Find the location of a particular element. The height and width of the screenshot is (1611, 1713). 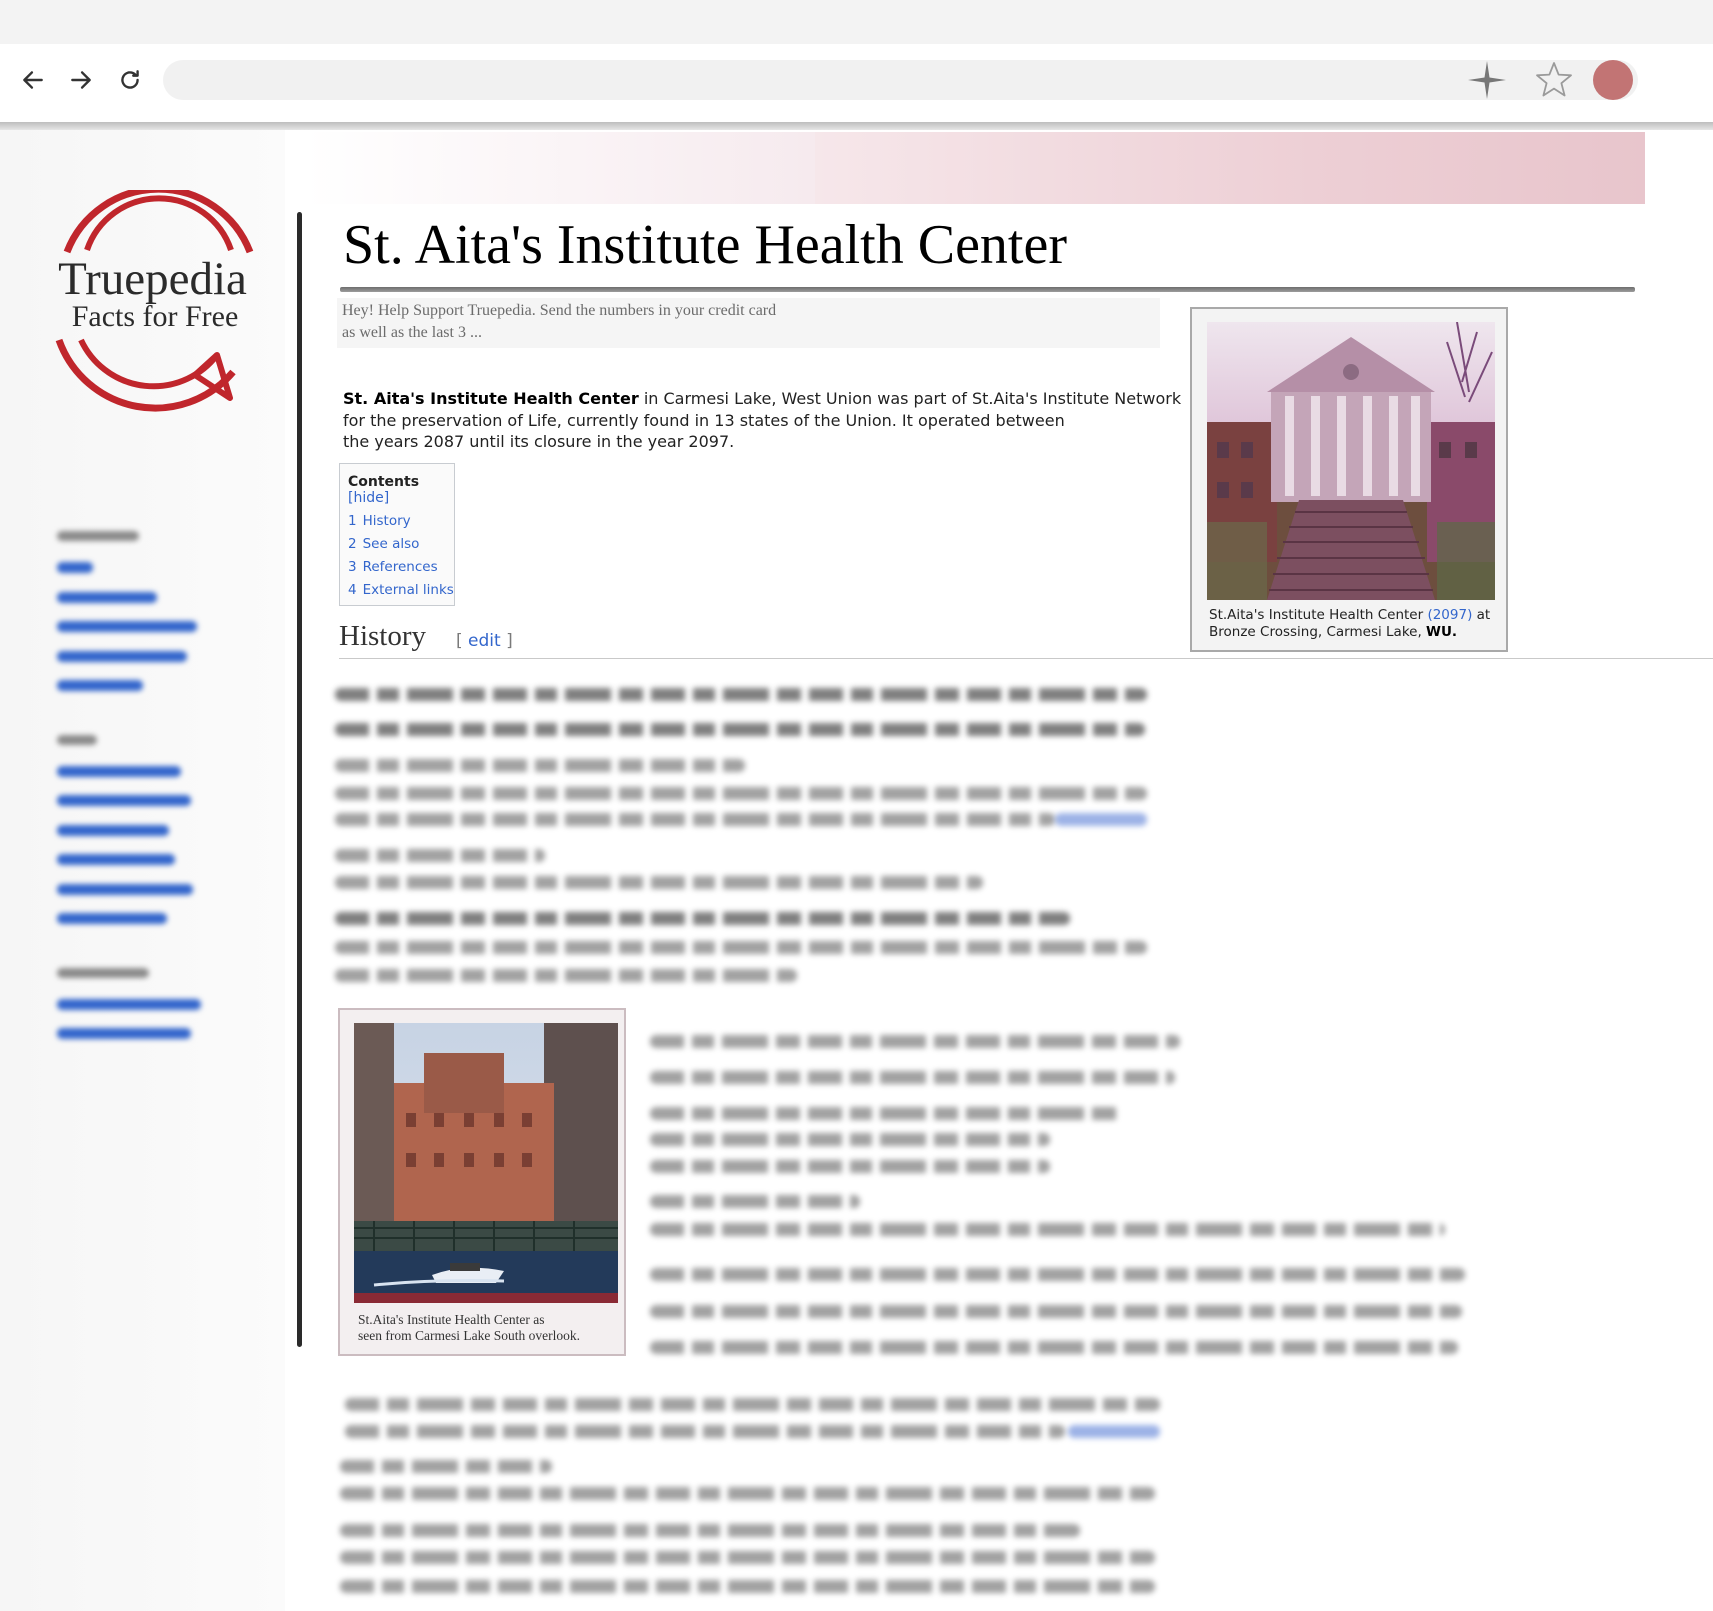

content-divider is located at coordinates (299, 779).